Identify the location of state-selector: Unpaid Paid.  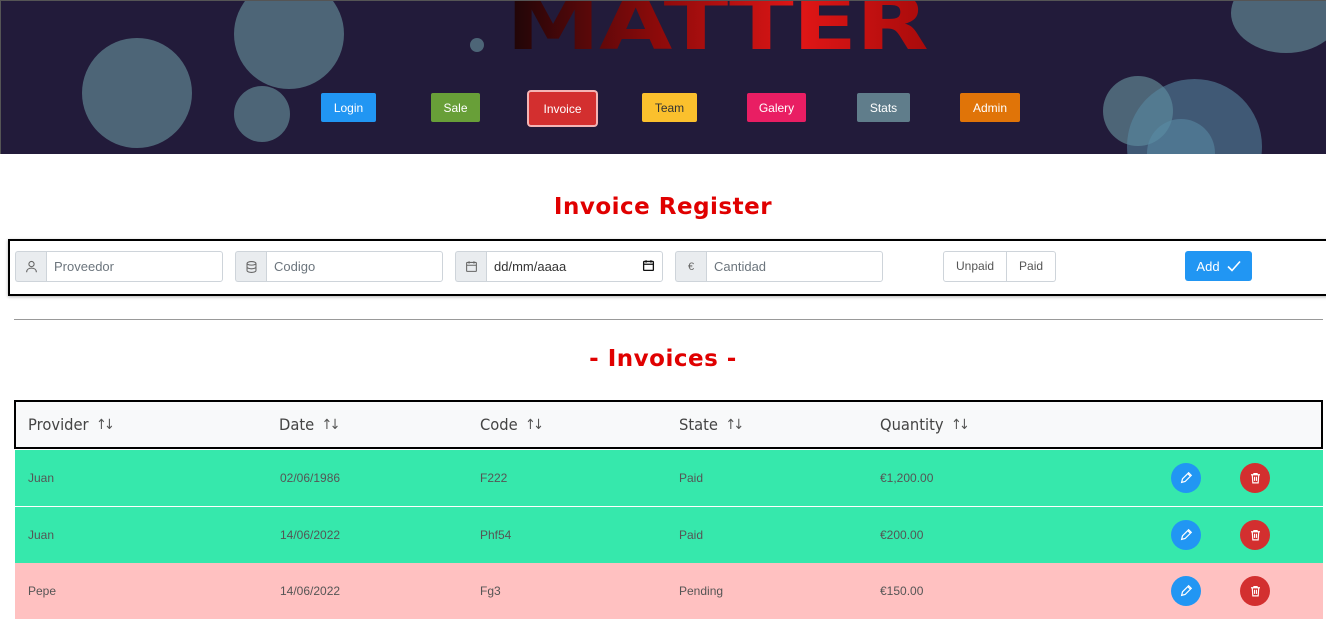
(1000, 266).